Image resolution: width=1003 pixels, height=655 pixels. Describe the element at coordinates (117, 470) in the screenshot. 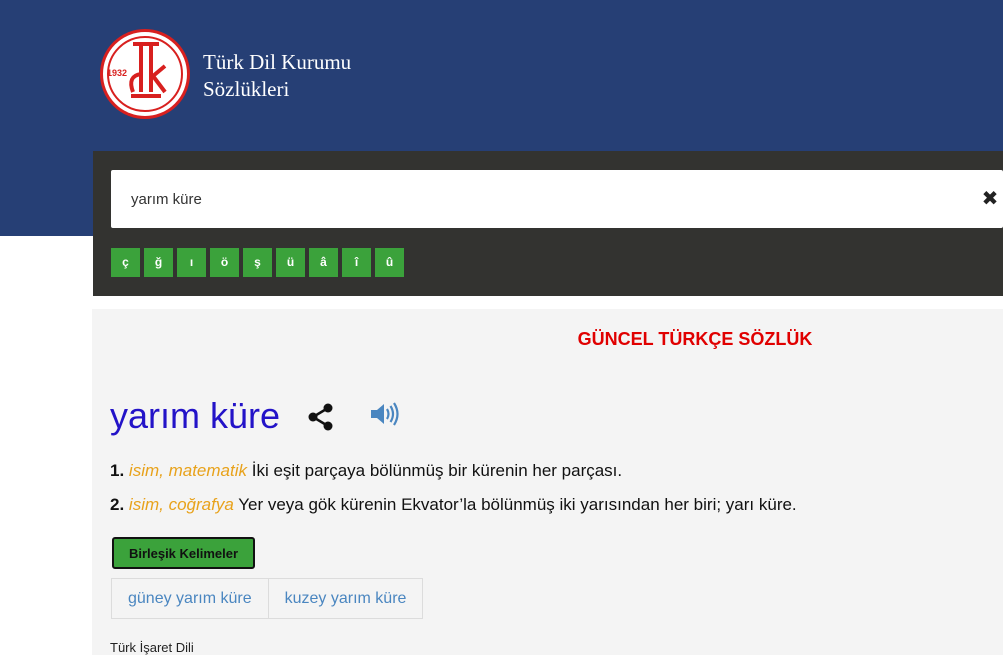

I see `meaning-number: 1.` at that location.